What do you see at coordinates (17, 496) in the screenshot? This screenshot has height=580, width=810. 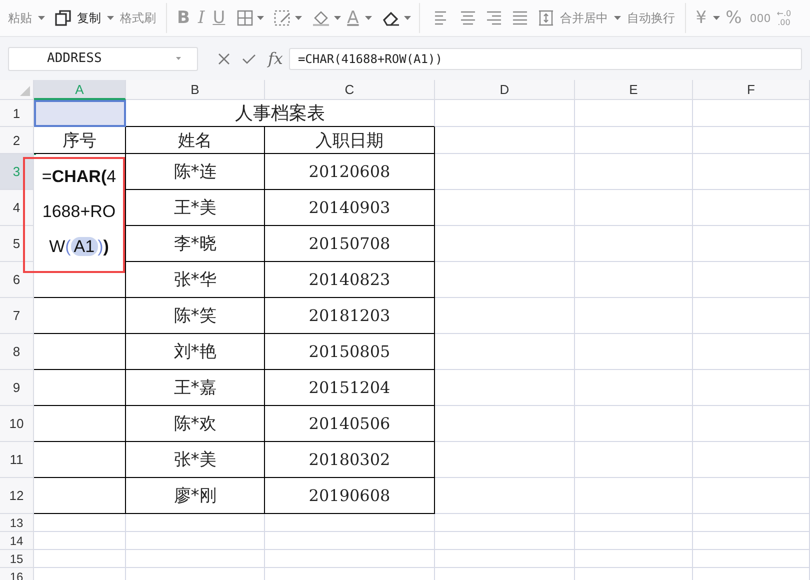 I see `row-header: 12` at bounding box center [17, 496].